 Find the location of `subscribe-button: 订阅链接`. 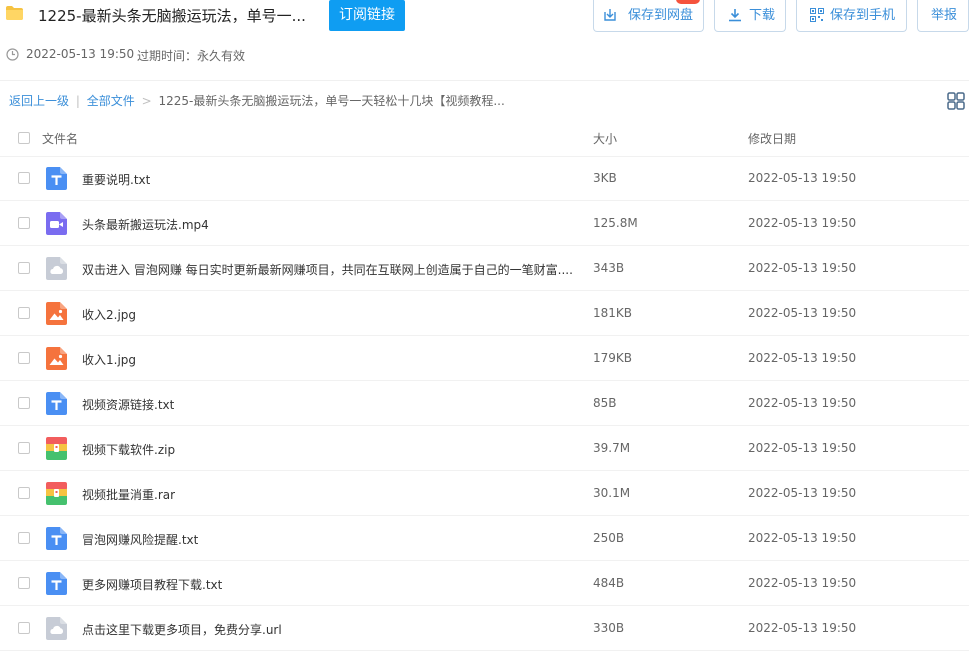

subscribe-button: 订阅链接 is located at coordinates (367, 15).